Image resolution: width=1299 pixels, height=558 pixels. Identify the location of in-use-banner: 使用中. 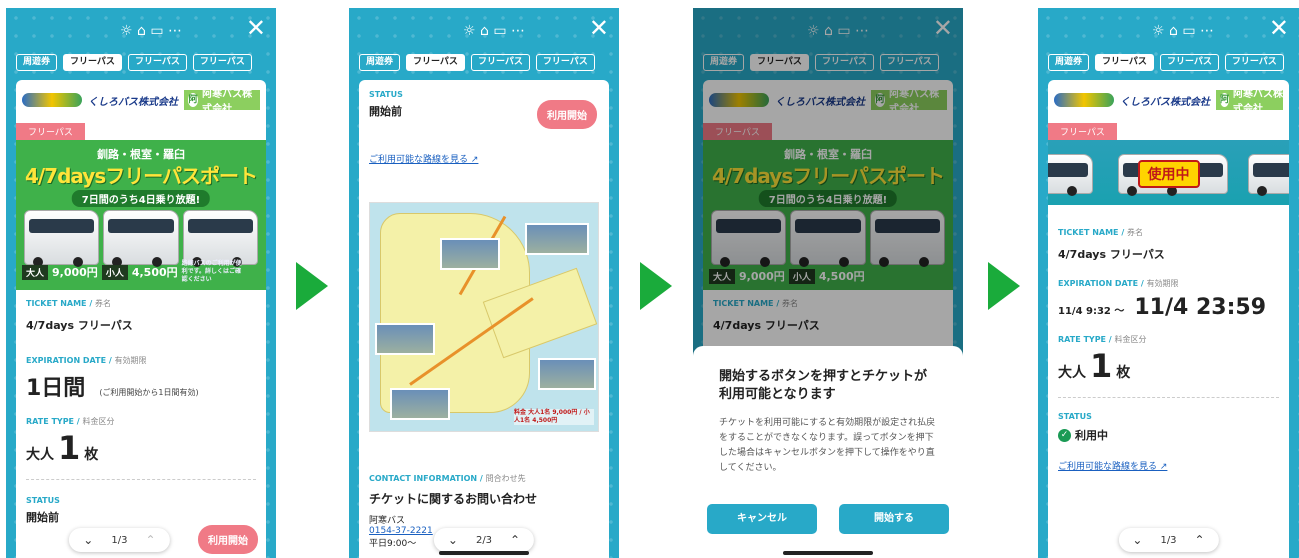
(1168, 172).